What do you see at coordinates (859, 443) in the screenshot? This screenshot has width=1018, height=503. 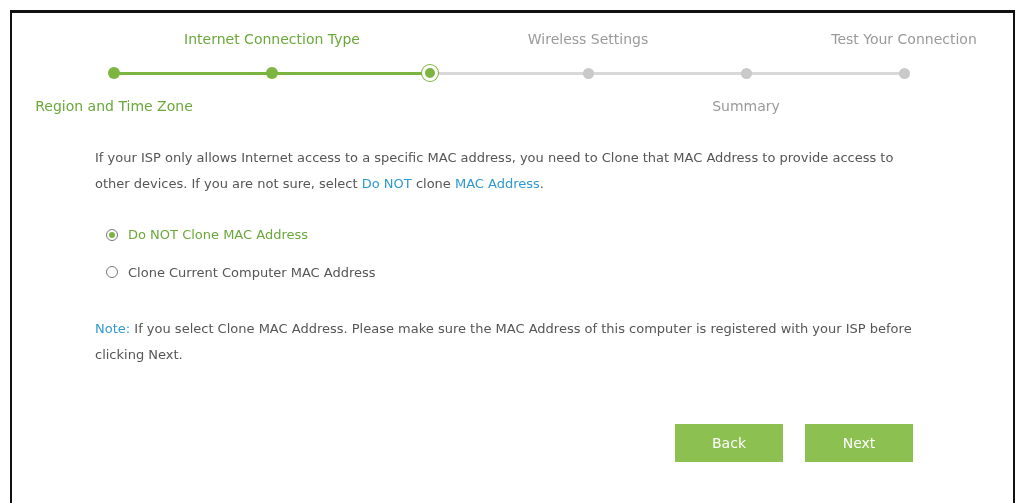 I see `wizard-button: Next` at bounding box center [859, 443].